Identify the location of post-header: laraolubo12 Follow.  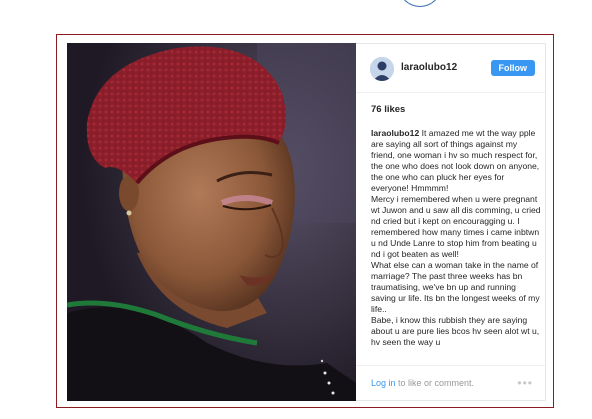
(450, 68).